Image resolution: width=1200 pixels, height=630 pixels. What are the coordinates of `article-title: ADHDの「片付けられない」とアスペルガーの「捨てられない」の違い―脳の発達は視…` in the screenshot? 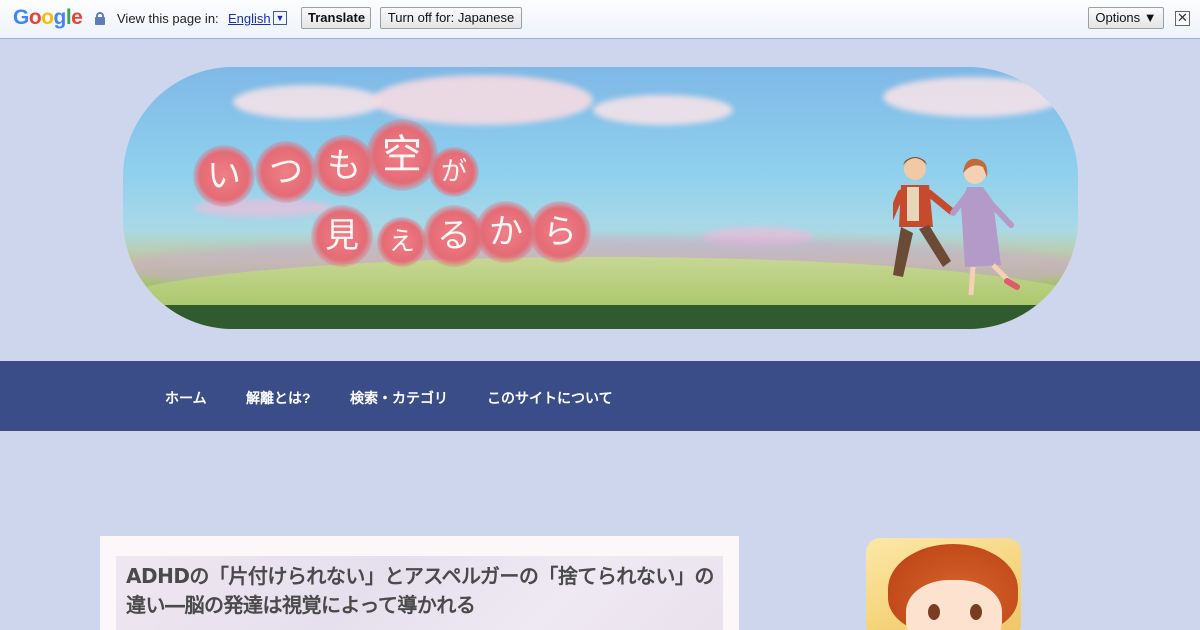 It's located at (421, 591).